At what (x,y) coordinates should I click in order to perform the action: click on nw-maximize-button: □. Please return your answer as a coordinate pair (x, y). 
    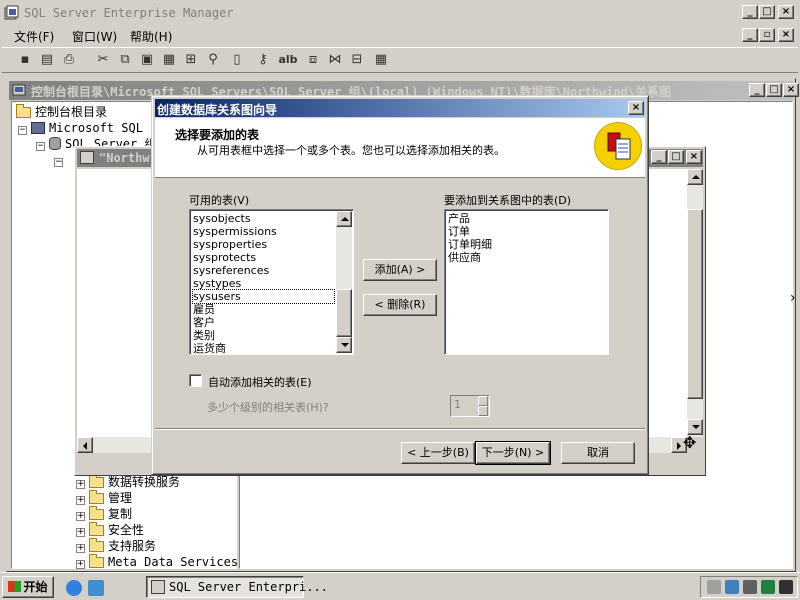
    Looking at the image, I should click on (676, 157).